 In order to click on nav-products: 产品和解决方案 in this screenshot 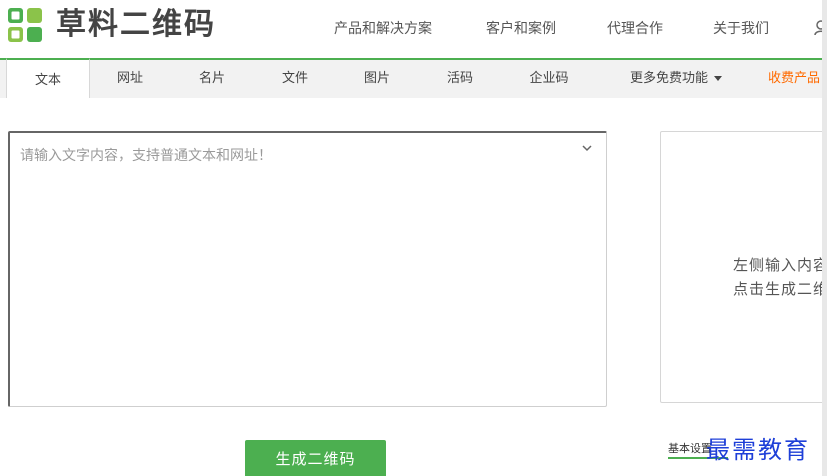, I will do `click(383, 29)`.